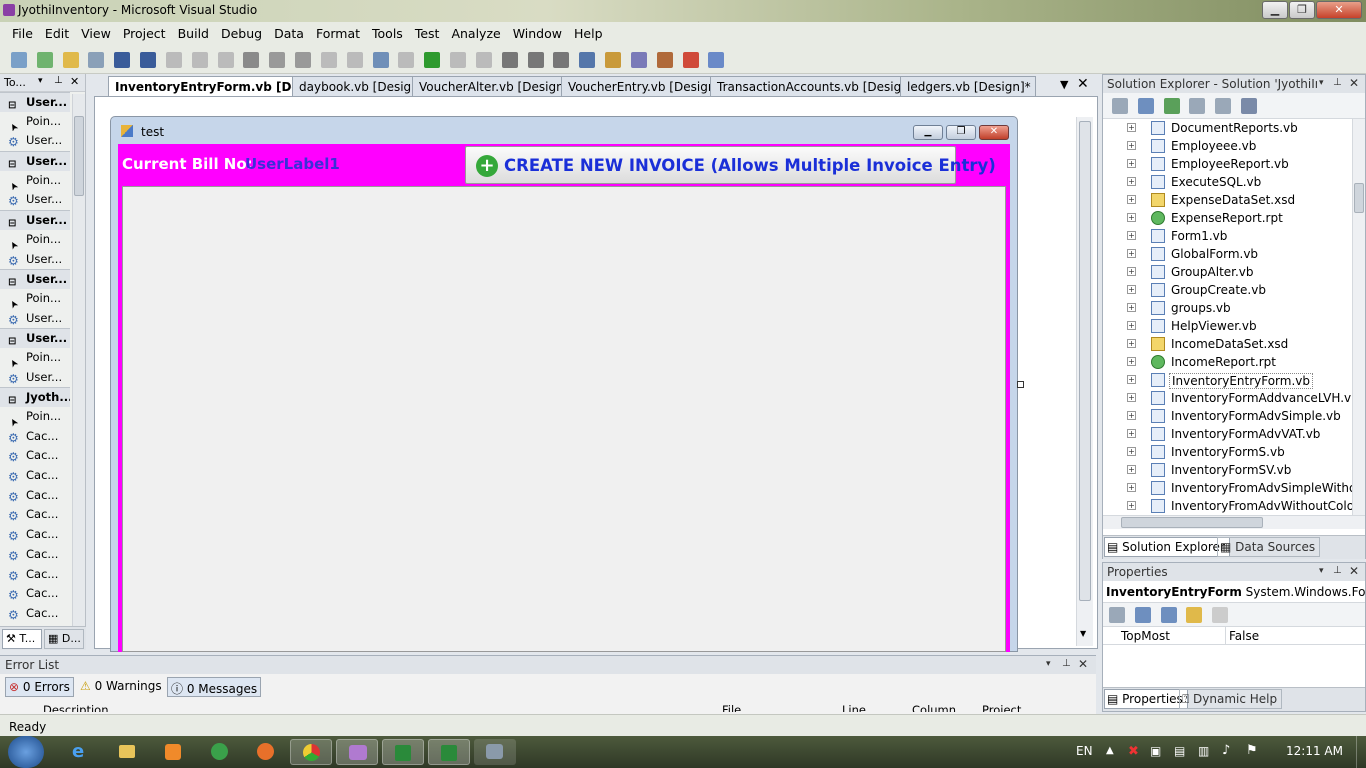  What do you see at coordinates (354, 60) in the screenshot?
I see `redo-icon` at bounding box center [354, 60].